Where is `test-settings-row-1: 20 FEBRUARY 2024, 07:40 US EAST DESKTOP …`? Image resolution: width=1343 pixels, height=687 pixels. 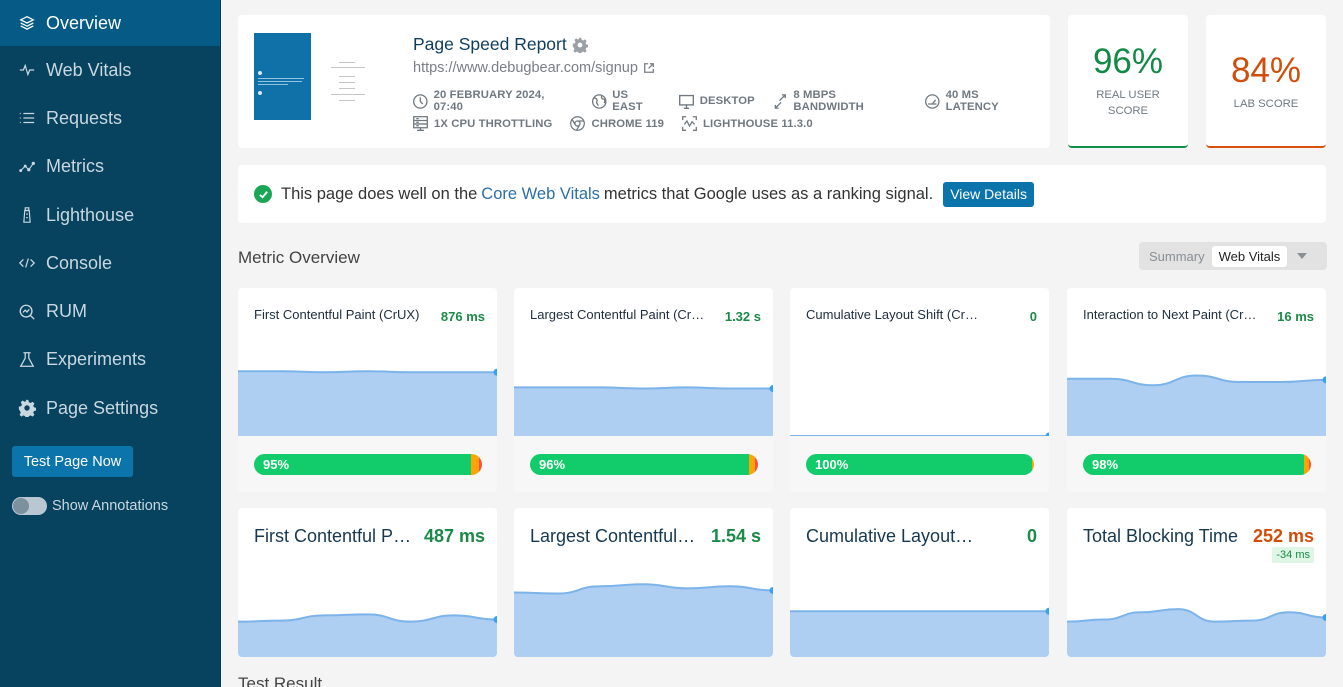
test-settings-row-1: 20 FEBRUARY 2024, 07:40 US EAST DESKTOP … is located at coordinates (731, 101).